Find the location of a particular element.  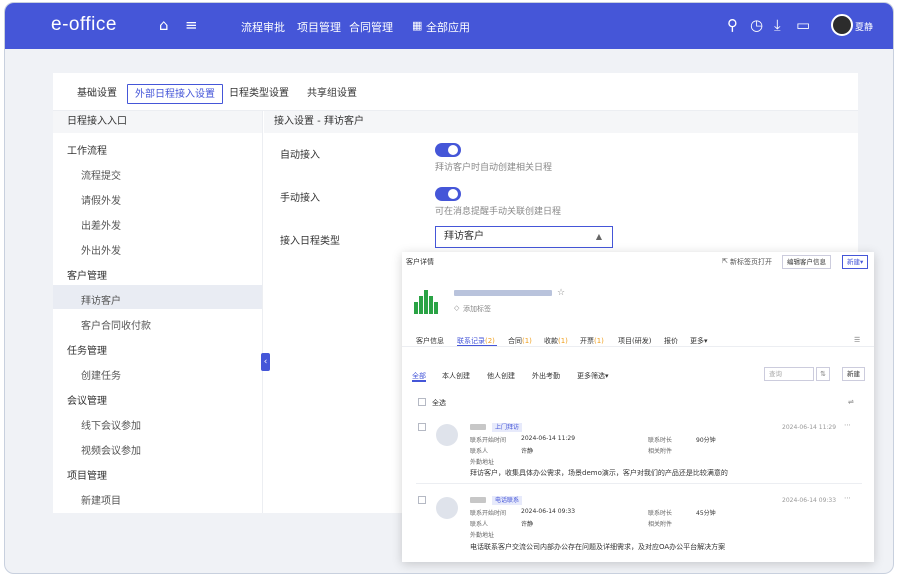

subtab-mine: 本人创建 is located at coordinates (456, 376).